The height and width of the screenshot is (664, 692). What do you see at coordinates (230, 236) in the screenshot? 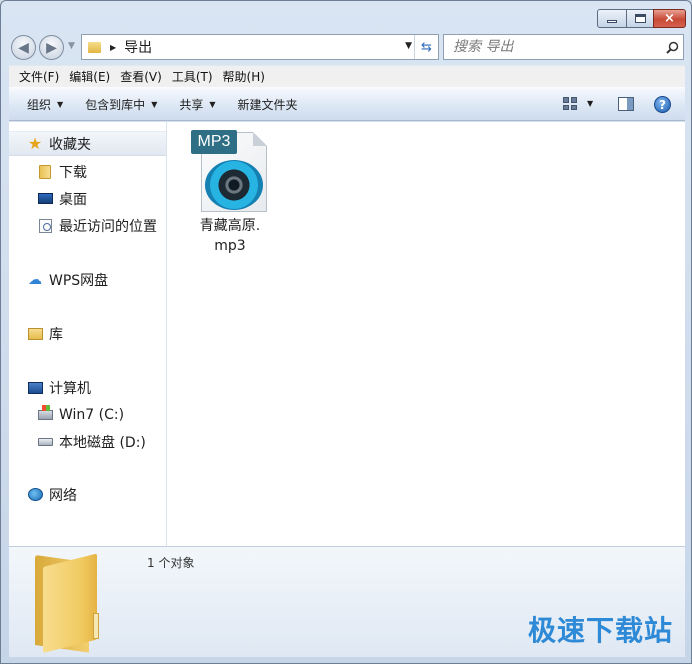
I see `file-name: 青藏高原. mp3` at bounding box center [230, 236].